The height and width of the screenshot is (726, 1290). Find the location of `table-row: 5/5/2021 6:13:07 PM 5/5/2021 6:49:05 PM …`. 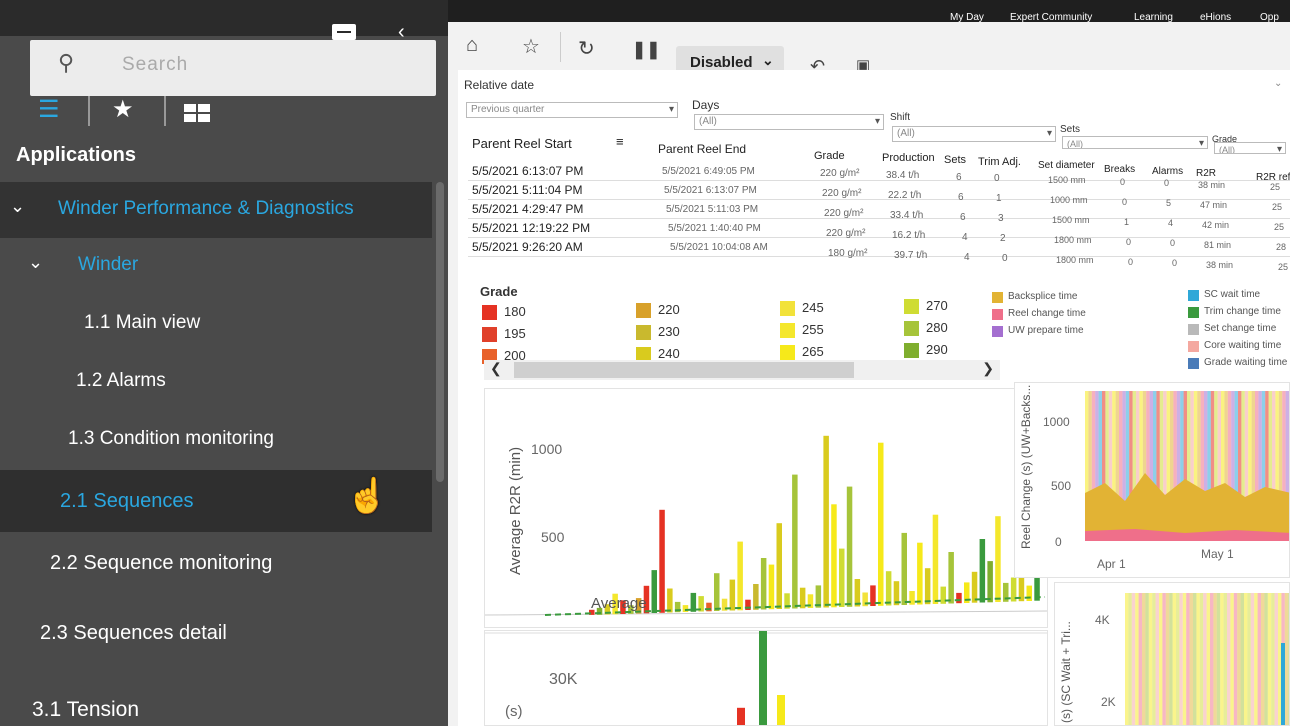

table-row: 5/5/2021 6:13:07 PM 5/5/2021 6:49:05 PM … is located at coordinates (879, 177).